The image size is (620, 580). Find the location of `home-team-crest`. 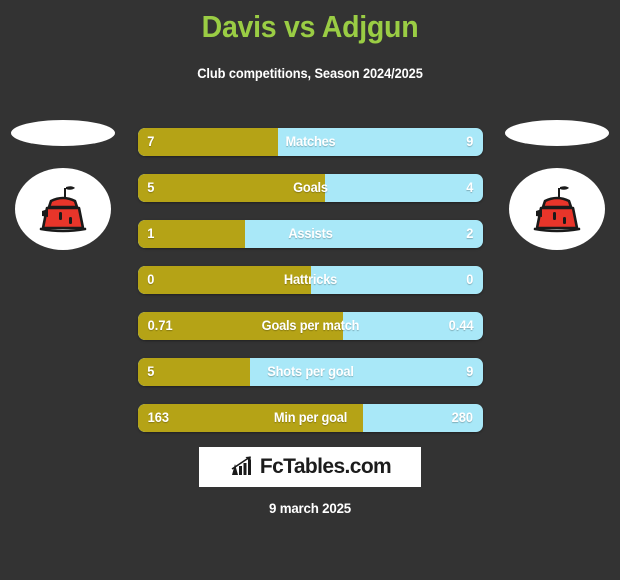

home-team-crest is located at coordinates (63, 209).